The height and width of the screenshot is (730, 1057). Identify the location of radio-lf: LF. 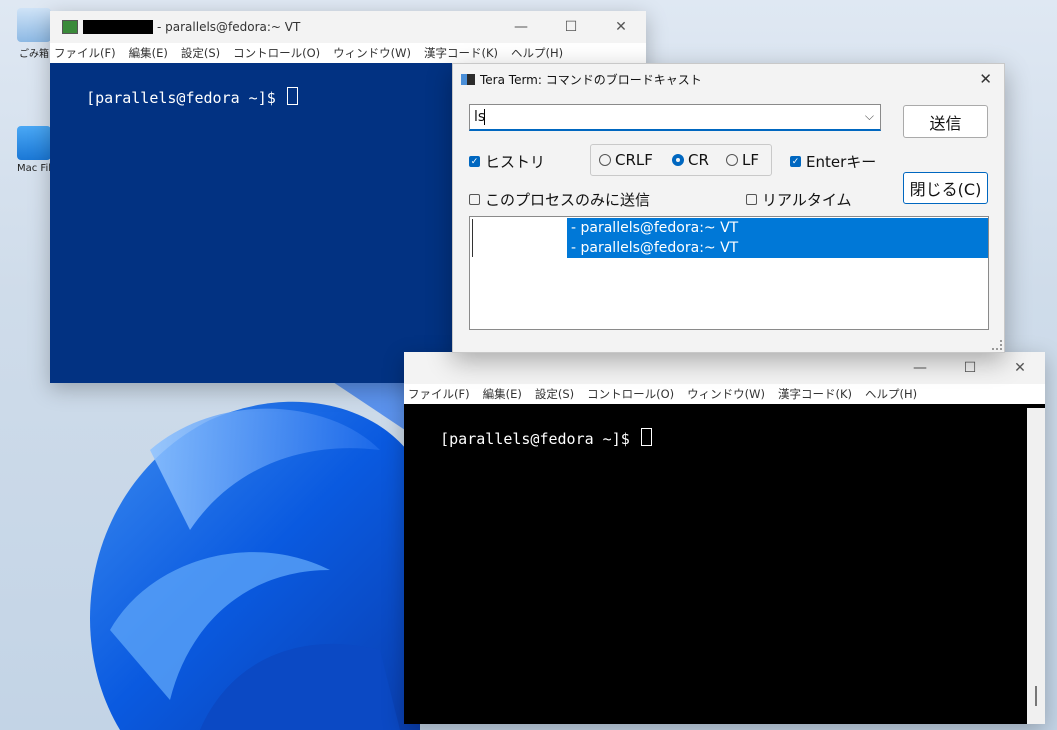
(742, 160).